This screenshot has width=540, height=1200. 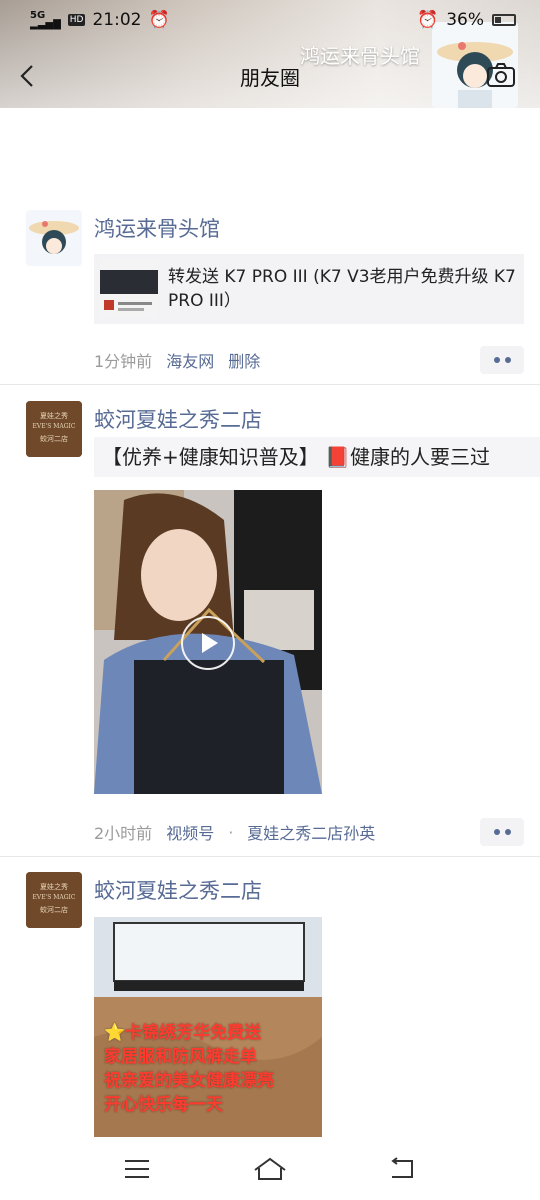 I want to click on post-meta: 1分钟前 海友网 删除, so click(x=177, y=360).